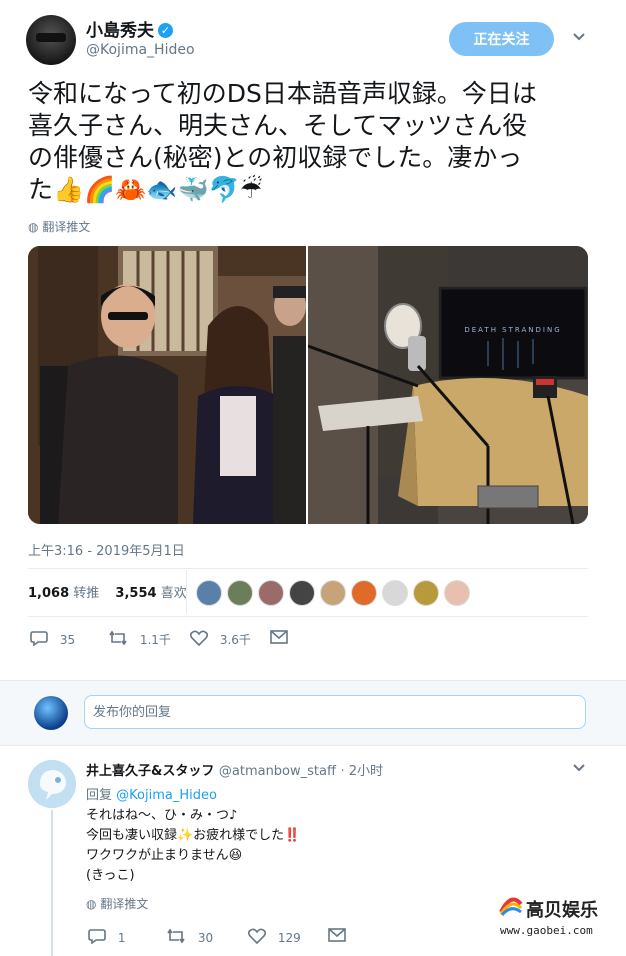  I want to click on author-name: 小島秀夫 ✓, so click(129, 28).